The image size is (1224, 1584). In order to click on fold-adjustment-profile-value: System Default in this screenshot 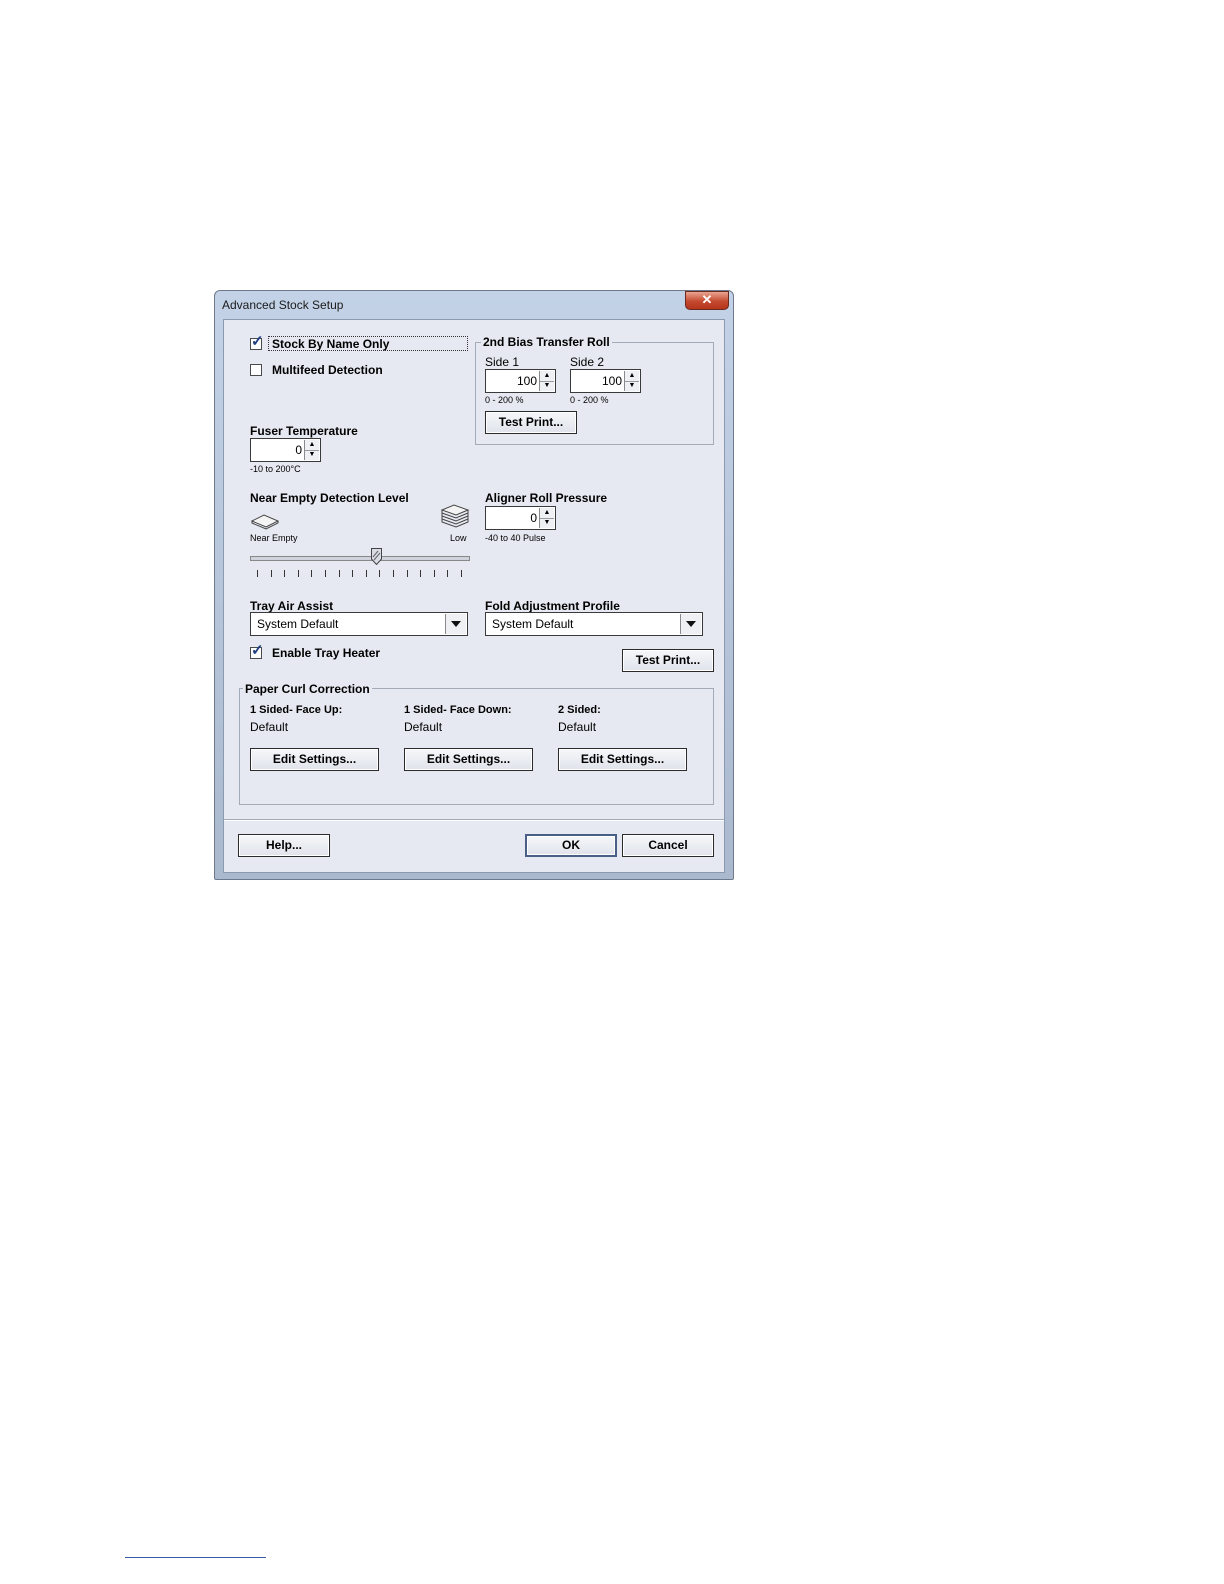, I will do `click(532, 624)`.